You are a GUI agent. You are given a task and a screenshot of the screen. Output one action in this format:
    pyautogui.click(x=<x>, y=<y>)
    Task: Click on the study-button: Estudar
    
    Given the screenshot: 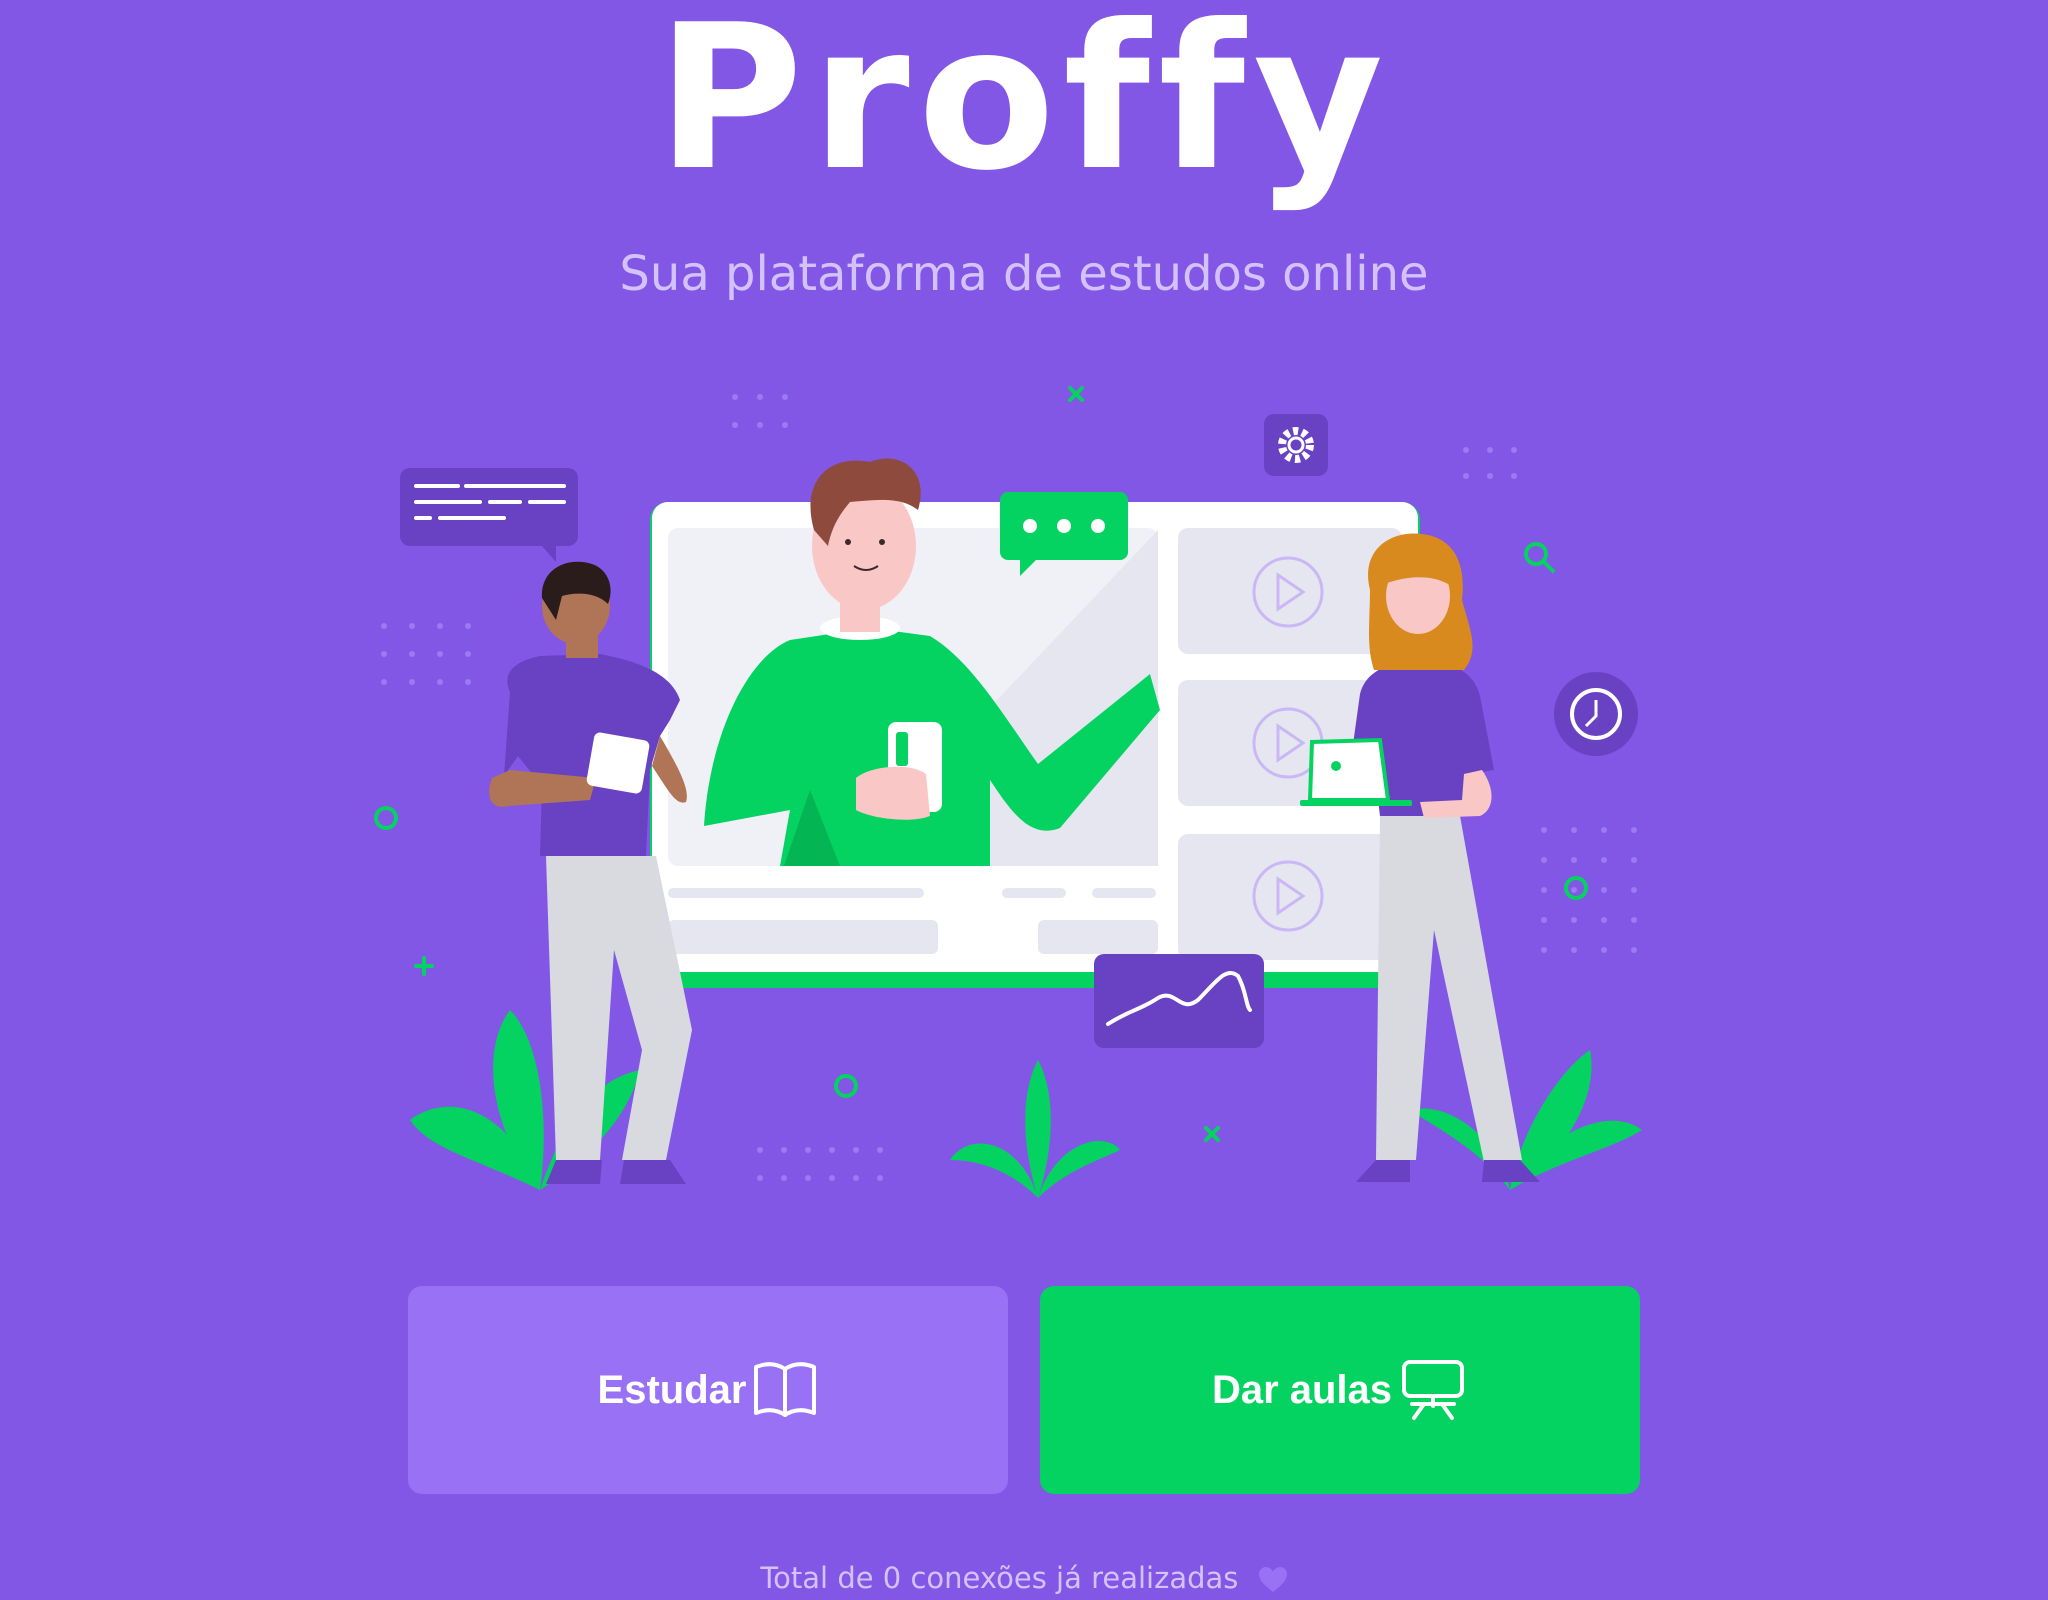 What is the action you would take?
    pyautogui.click(x=708, y=1390)
    